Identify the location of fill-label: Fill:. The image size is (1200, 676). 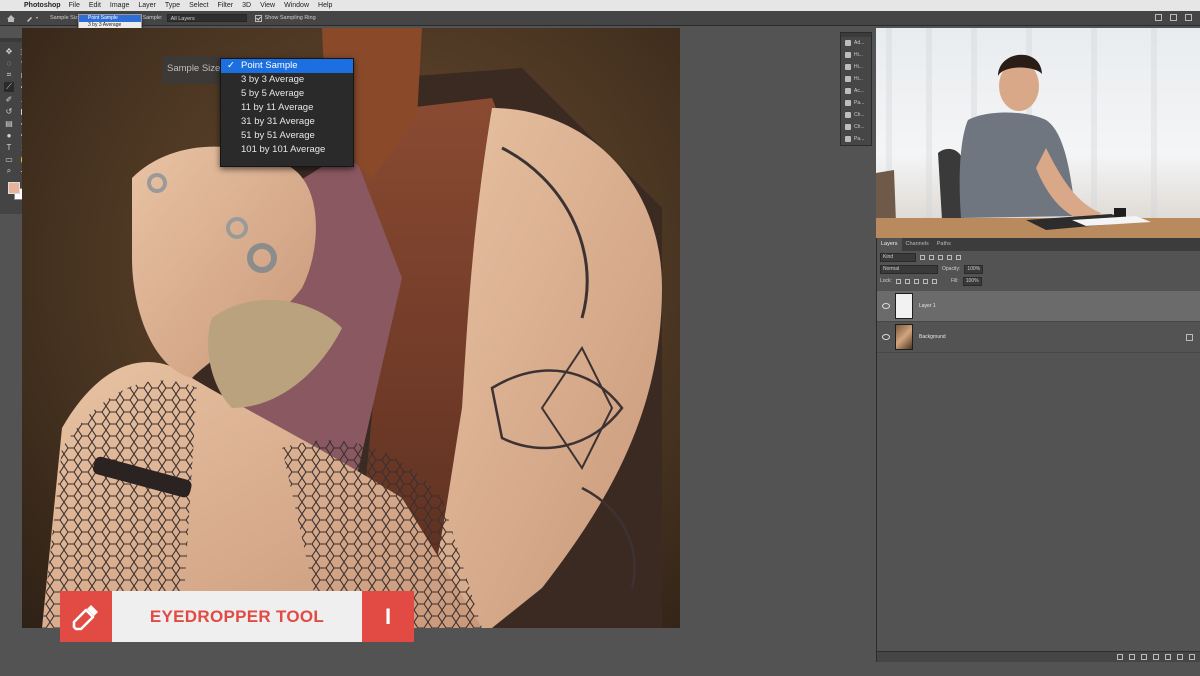
(954, 281).